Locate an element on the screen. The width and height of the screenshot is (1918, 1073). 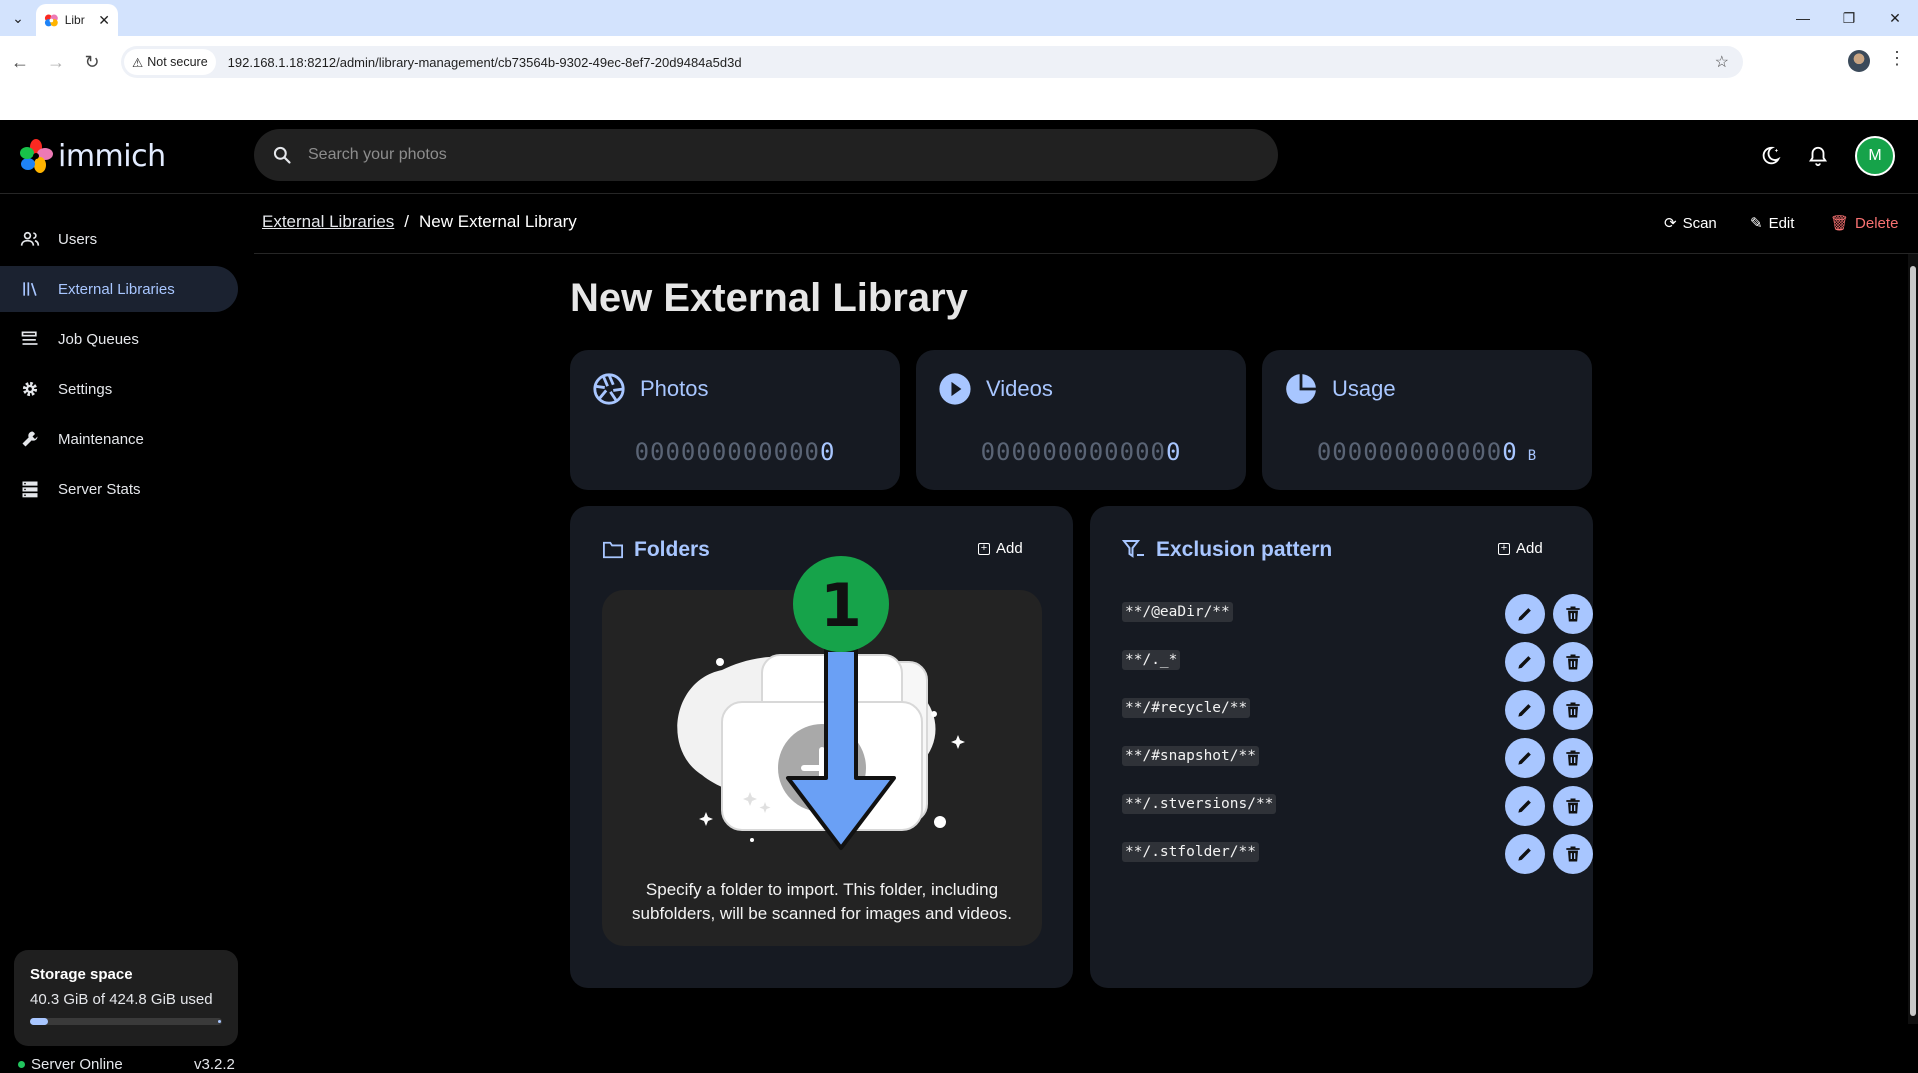
search-icon is located at coordinates (282, 155).